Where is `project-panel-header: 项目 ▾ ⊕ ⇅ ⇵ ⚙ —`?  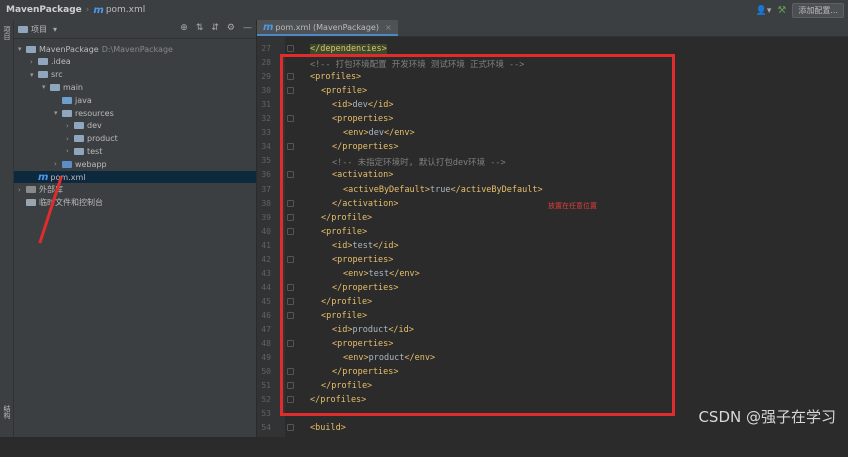
project-panel-header: 项目 ▾ ⊕ ⇅ ⇵ ⚙ — is located at coordinates (135, 29).